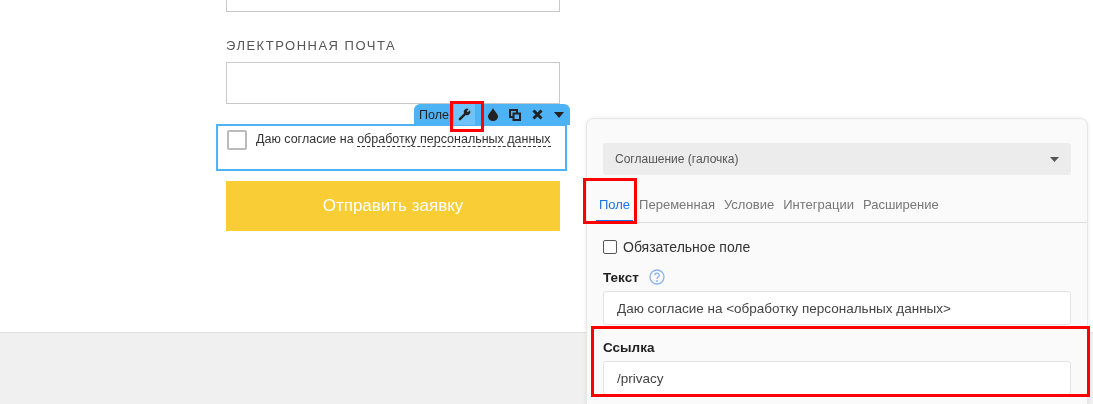 The image size is (1093, 404). What do you see at coordinates (615, 206) in the screenshot?
I see `tab: Поле` at bounding box center [615, 206].